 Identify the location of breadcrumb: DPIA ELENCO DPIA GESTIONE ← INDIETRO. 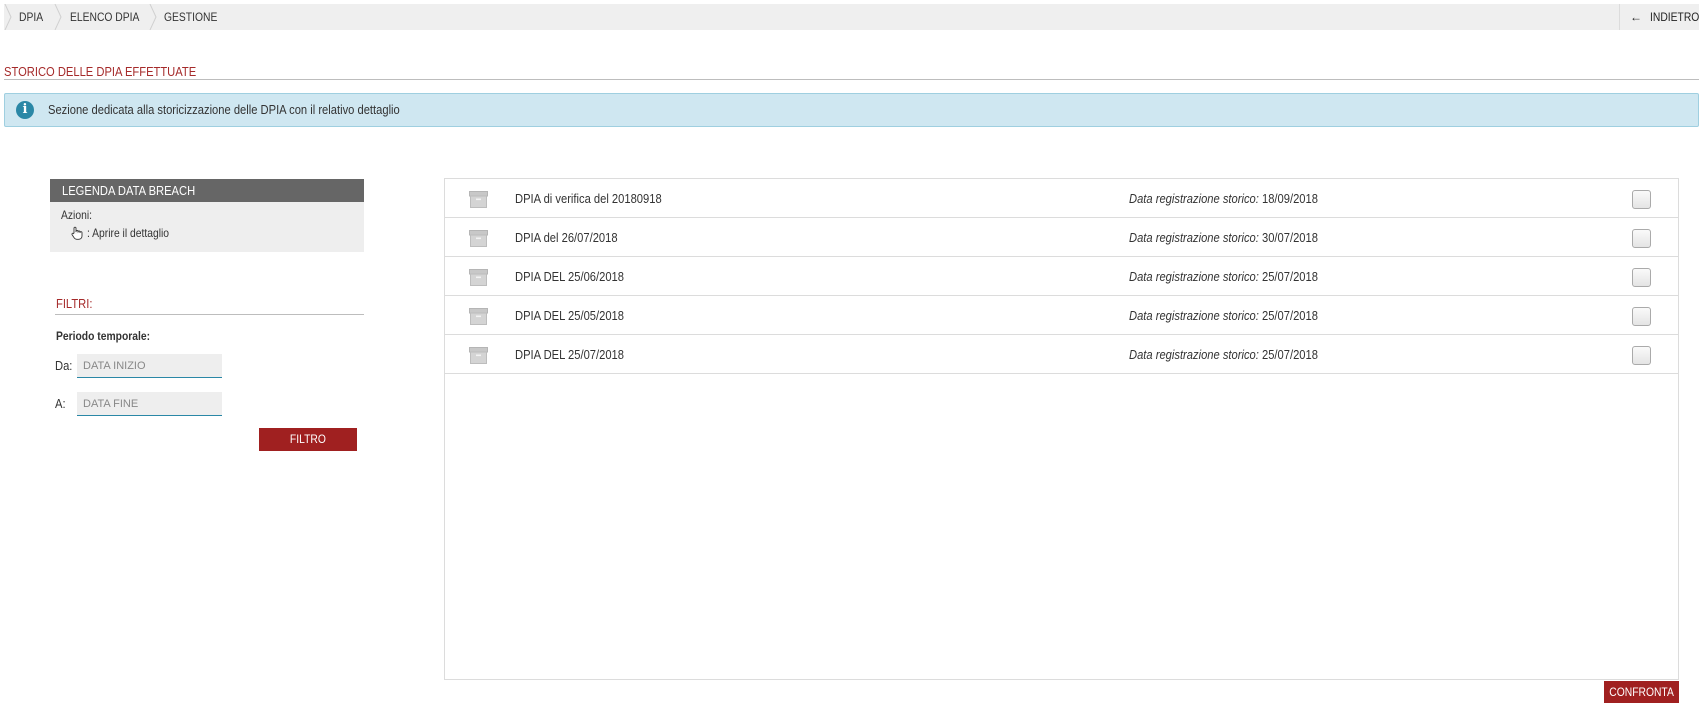
(851, 17).